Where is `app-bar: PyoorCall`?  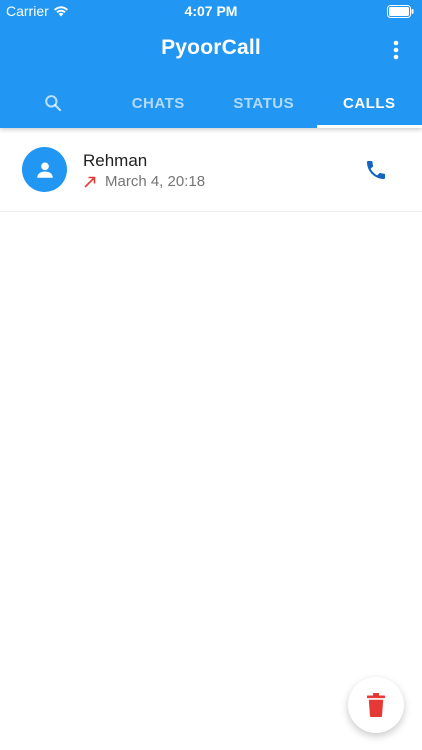 app-bar: PyoorCall is located at coordinates (211, 50).